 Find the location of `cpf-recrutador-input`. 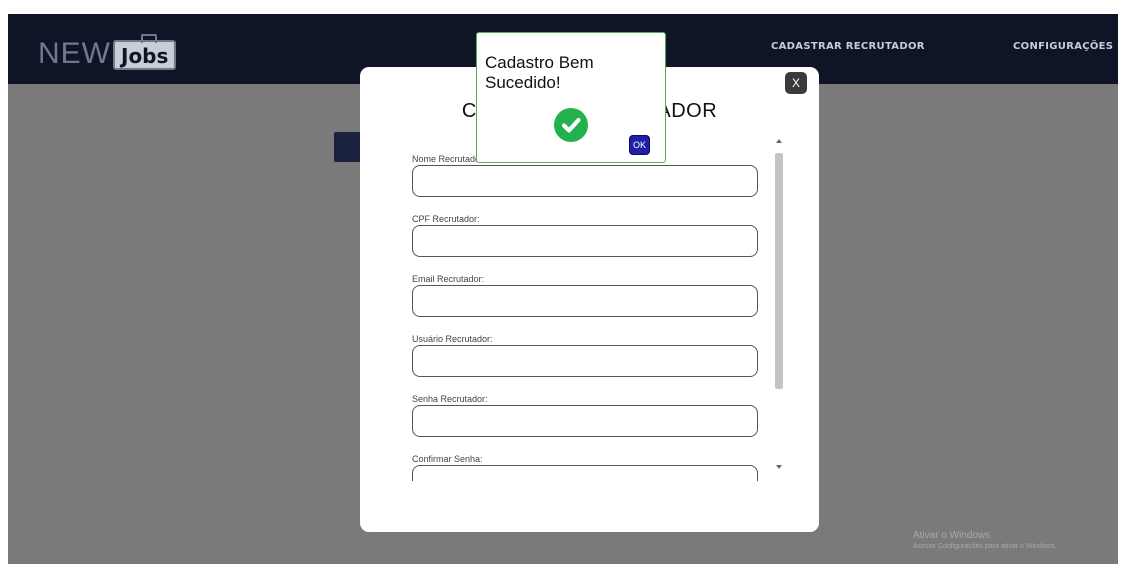

cpf-recrutador-input is located at coordinates (585, 241).